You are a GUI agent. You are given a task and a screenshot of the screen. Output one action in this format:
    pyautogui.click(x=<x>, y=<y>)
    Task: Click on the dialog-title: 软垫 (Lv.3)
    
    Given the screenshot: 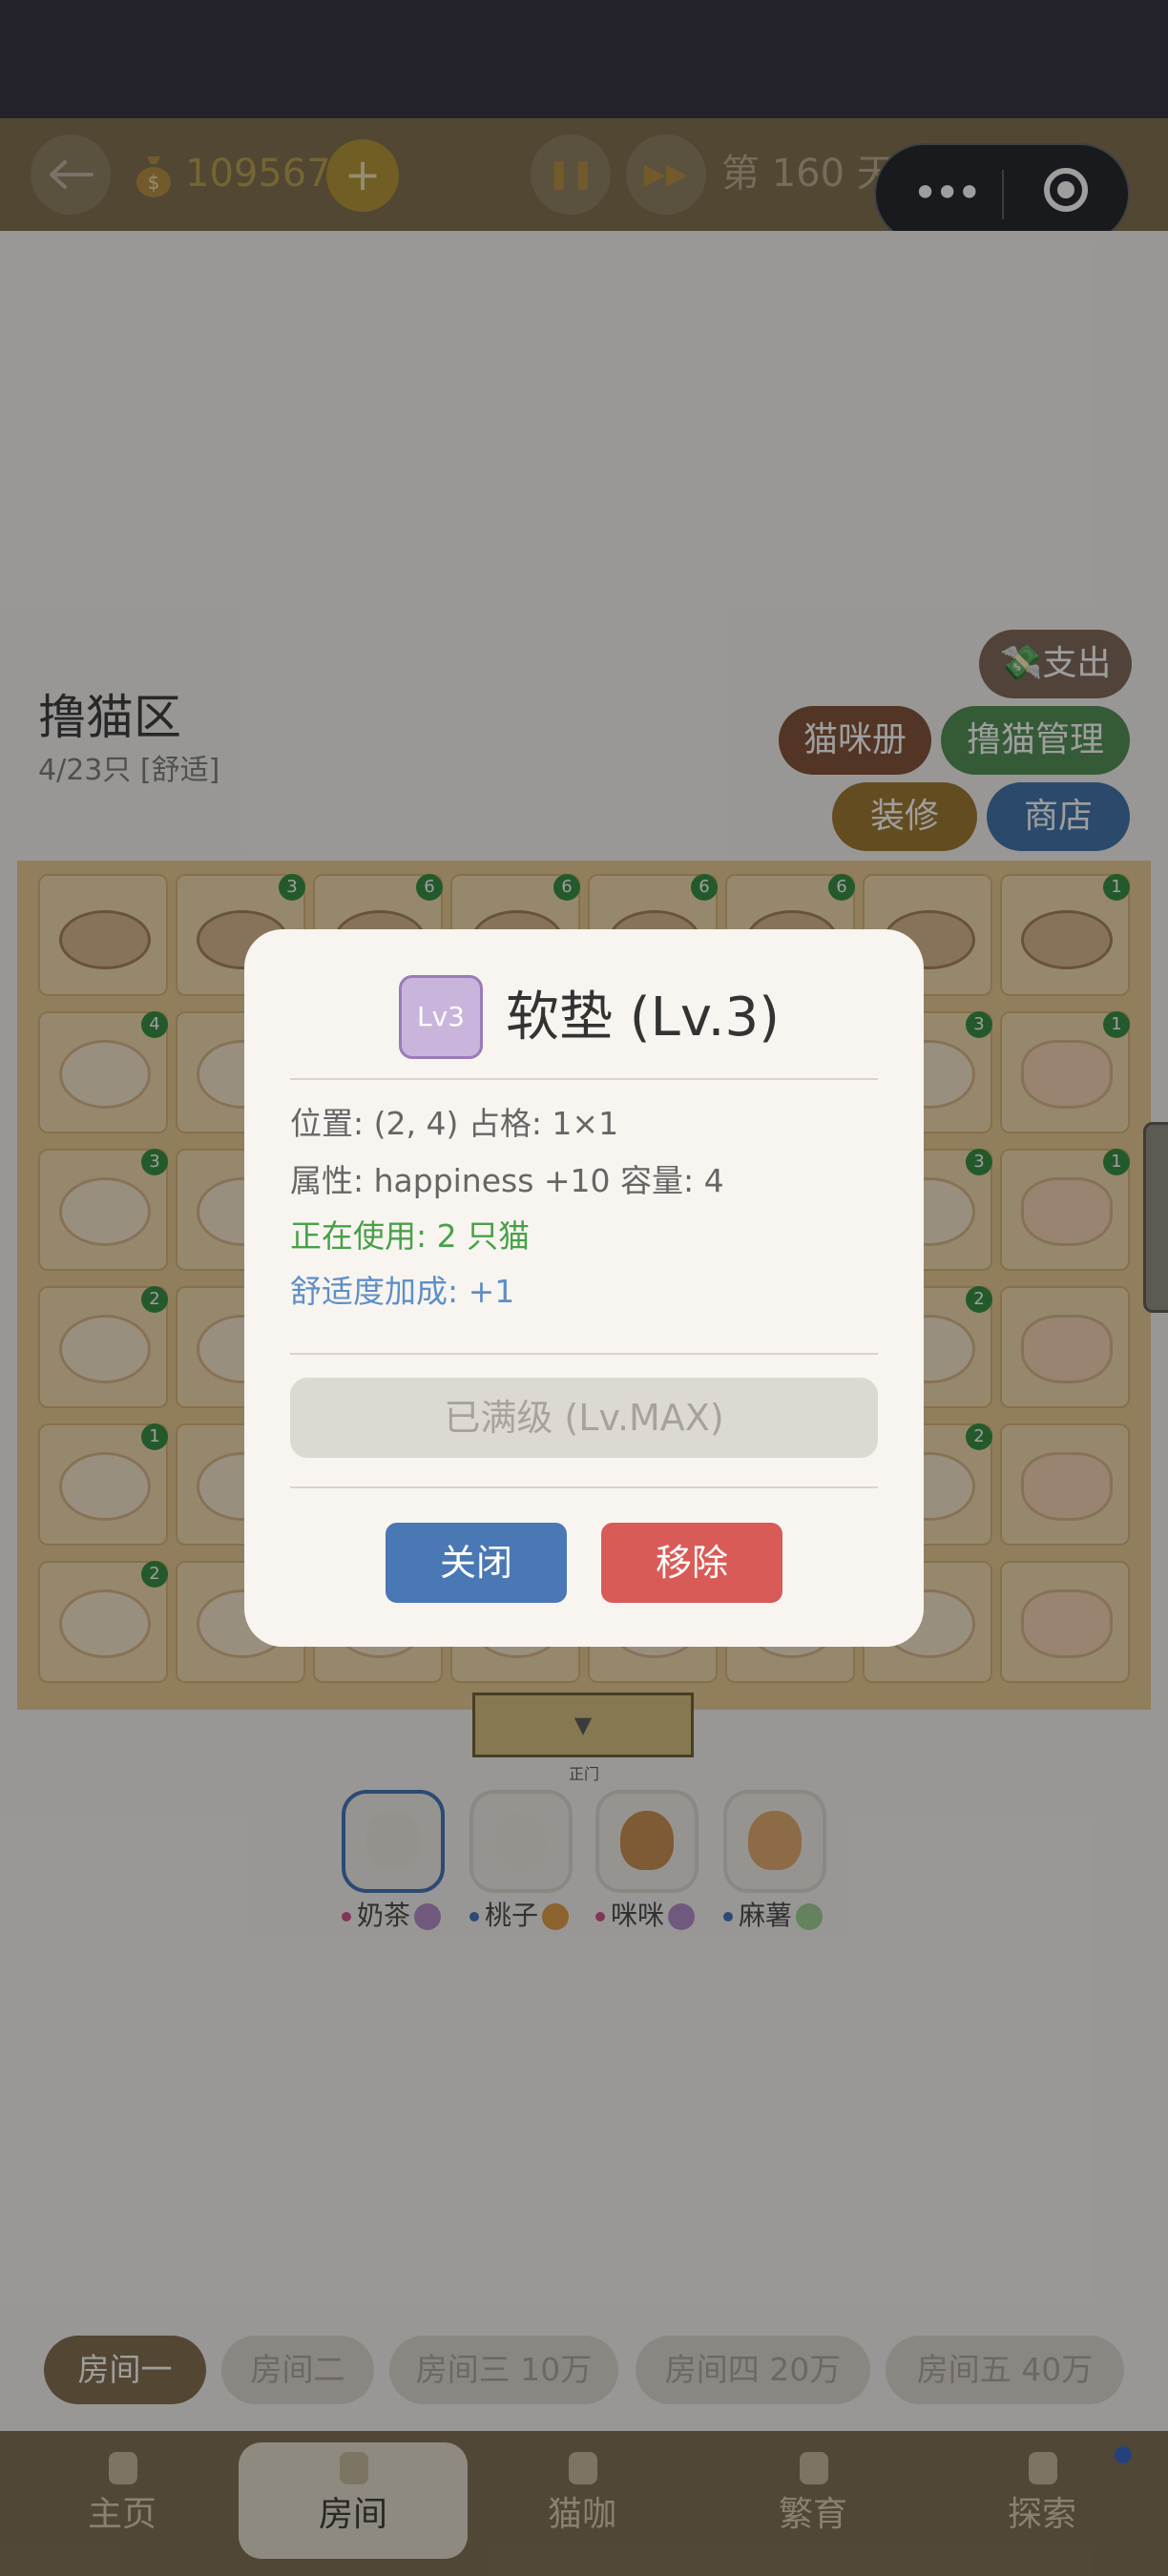 What is the action you would take?
    pyautogui.click(x=643, y=1018)
    